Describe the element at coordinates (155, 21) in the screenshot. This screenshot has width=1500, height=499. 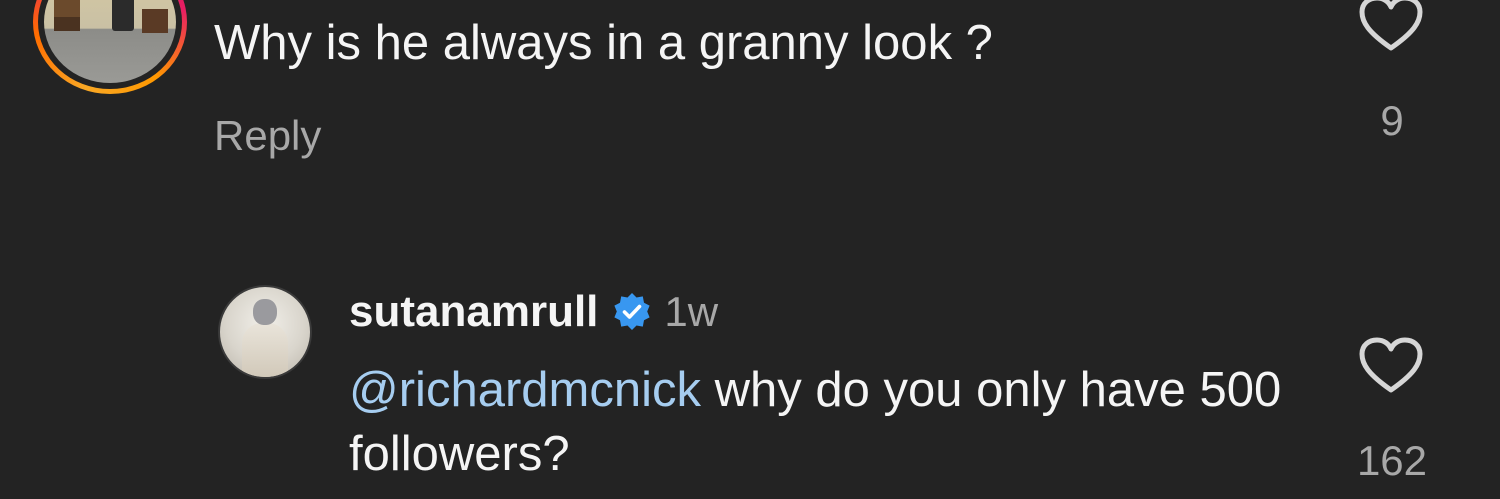
I see `avatar-photo-table` at that location.